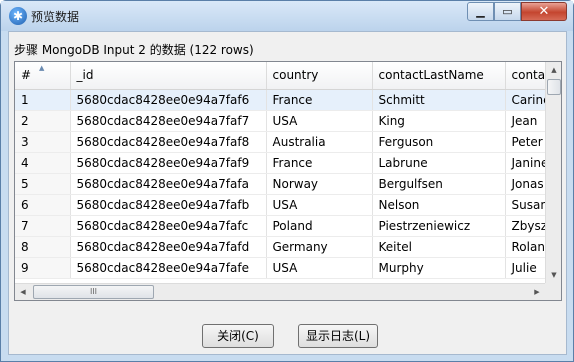 This screenshot has height=362, width=574. I want to click on row-number-cell: 8, so click(43, 247).